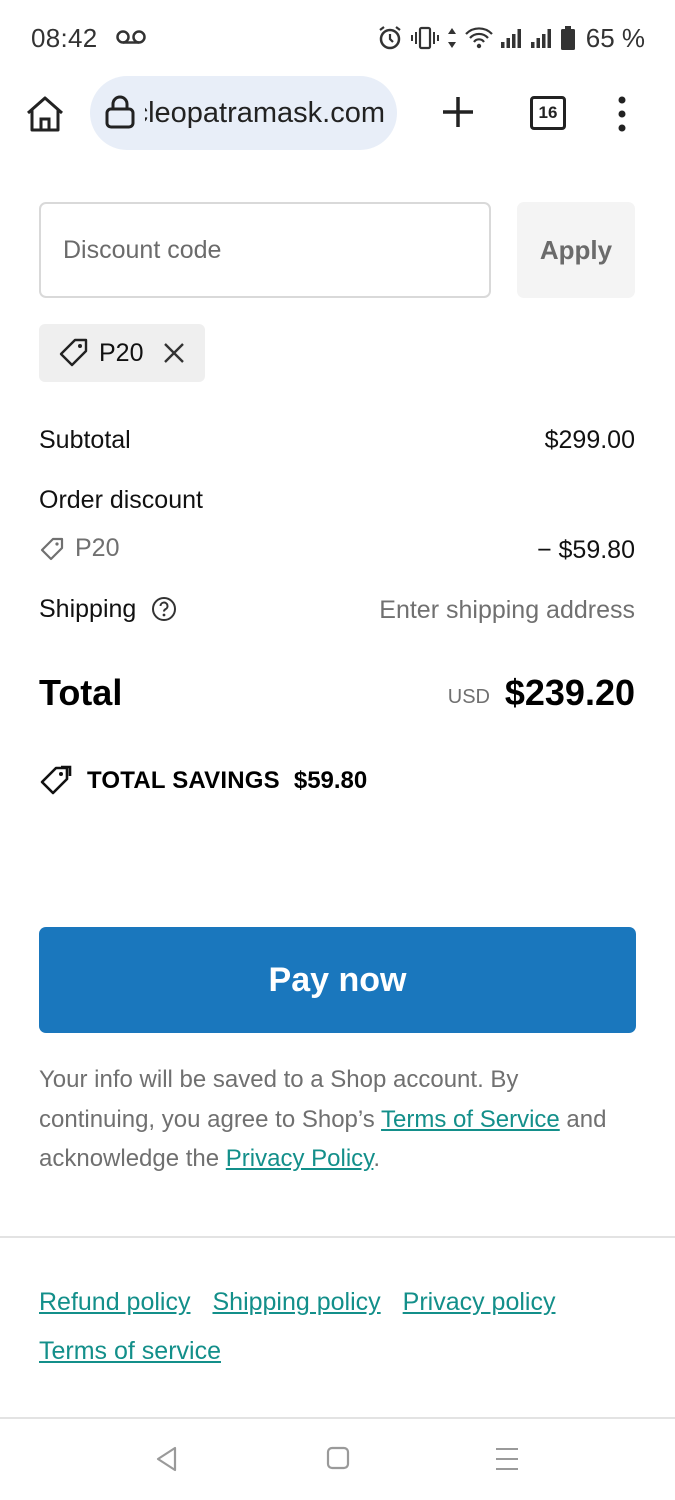  Describe the element at coordinates (174, 353) in the screenshot. I see `remove-code-icon` at that location.